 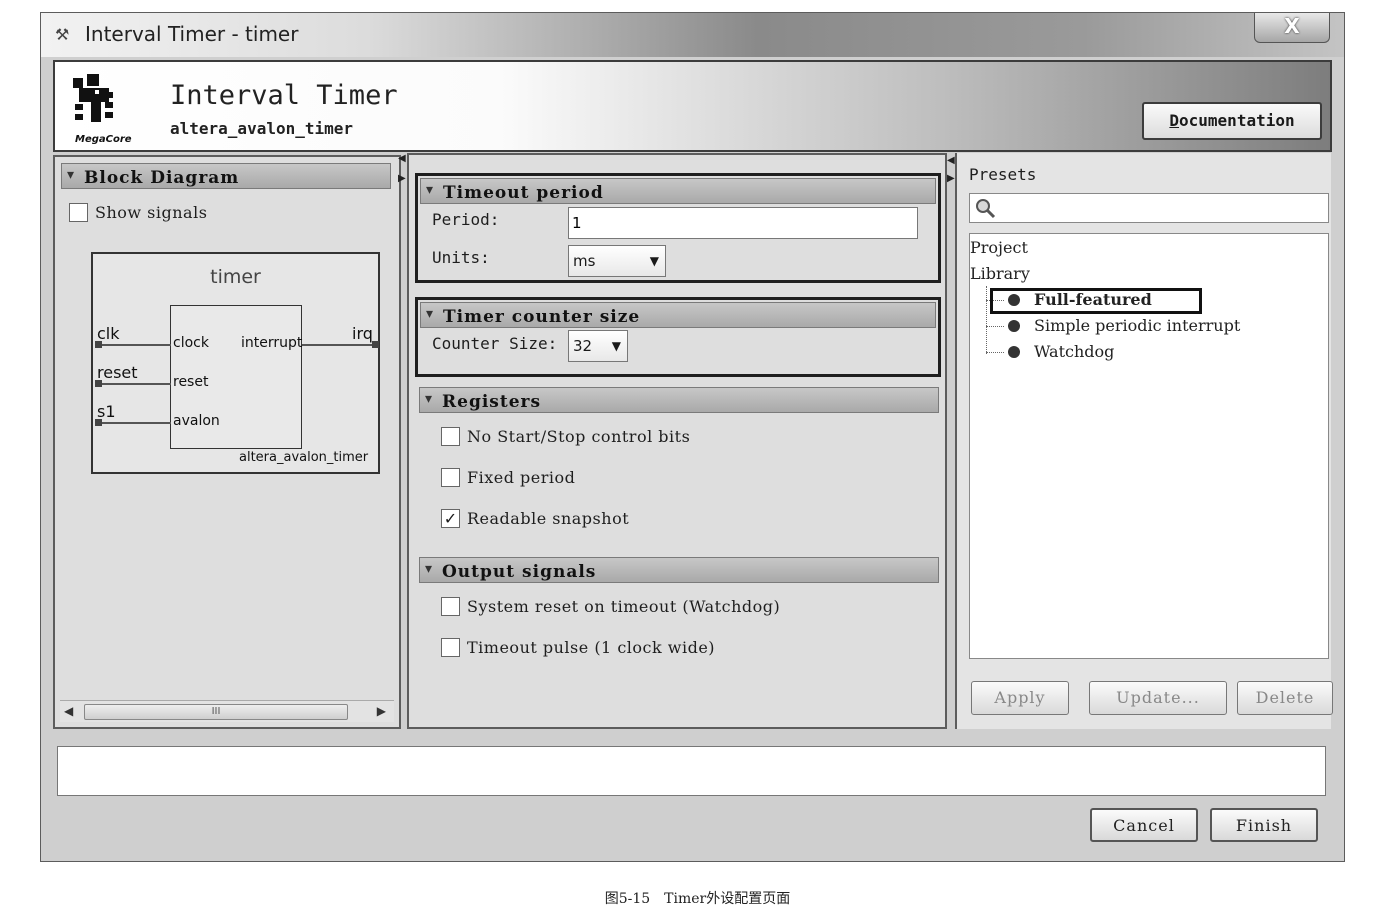 I want to click on inner-port-reset: reset, so click(x=191, y=382).